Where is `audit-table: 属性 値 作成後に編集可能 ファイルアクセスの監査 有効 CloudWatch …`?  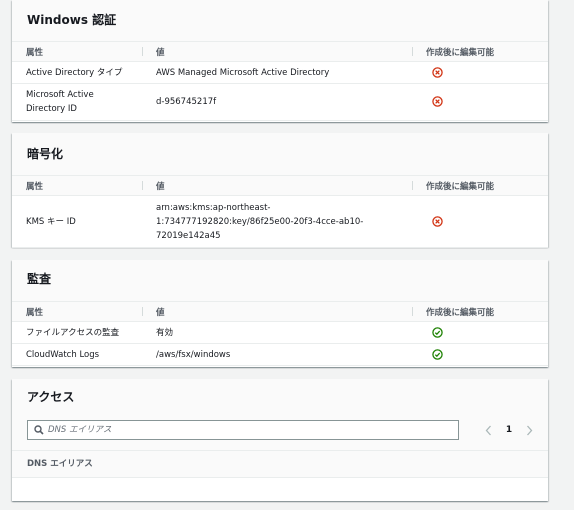
audit-table: 属性 値 作成後に編集可能 ファイルアクセスの監査 有効 CloudWatch … is located at coordinates (280, 333).